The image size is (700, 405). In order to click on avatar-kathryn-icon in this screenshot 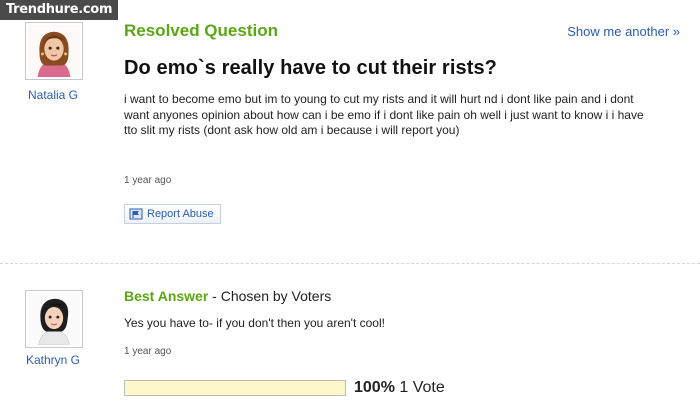, I will do `click(54, 319)`.